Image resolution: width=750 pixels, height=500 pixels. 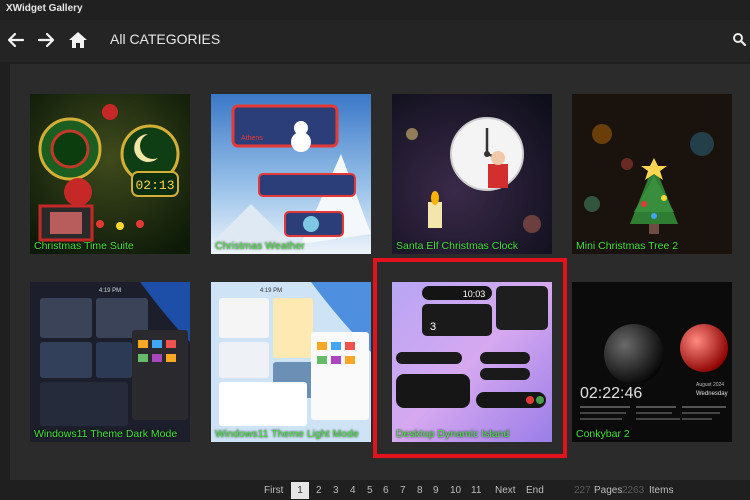 I want to click on pages-count: 227, so click(x=582, y=490).